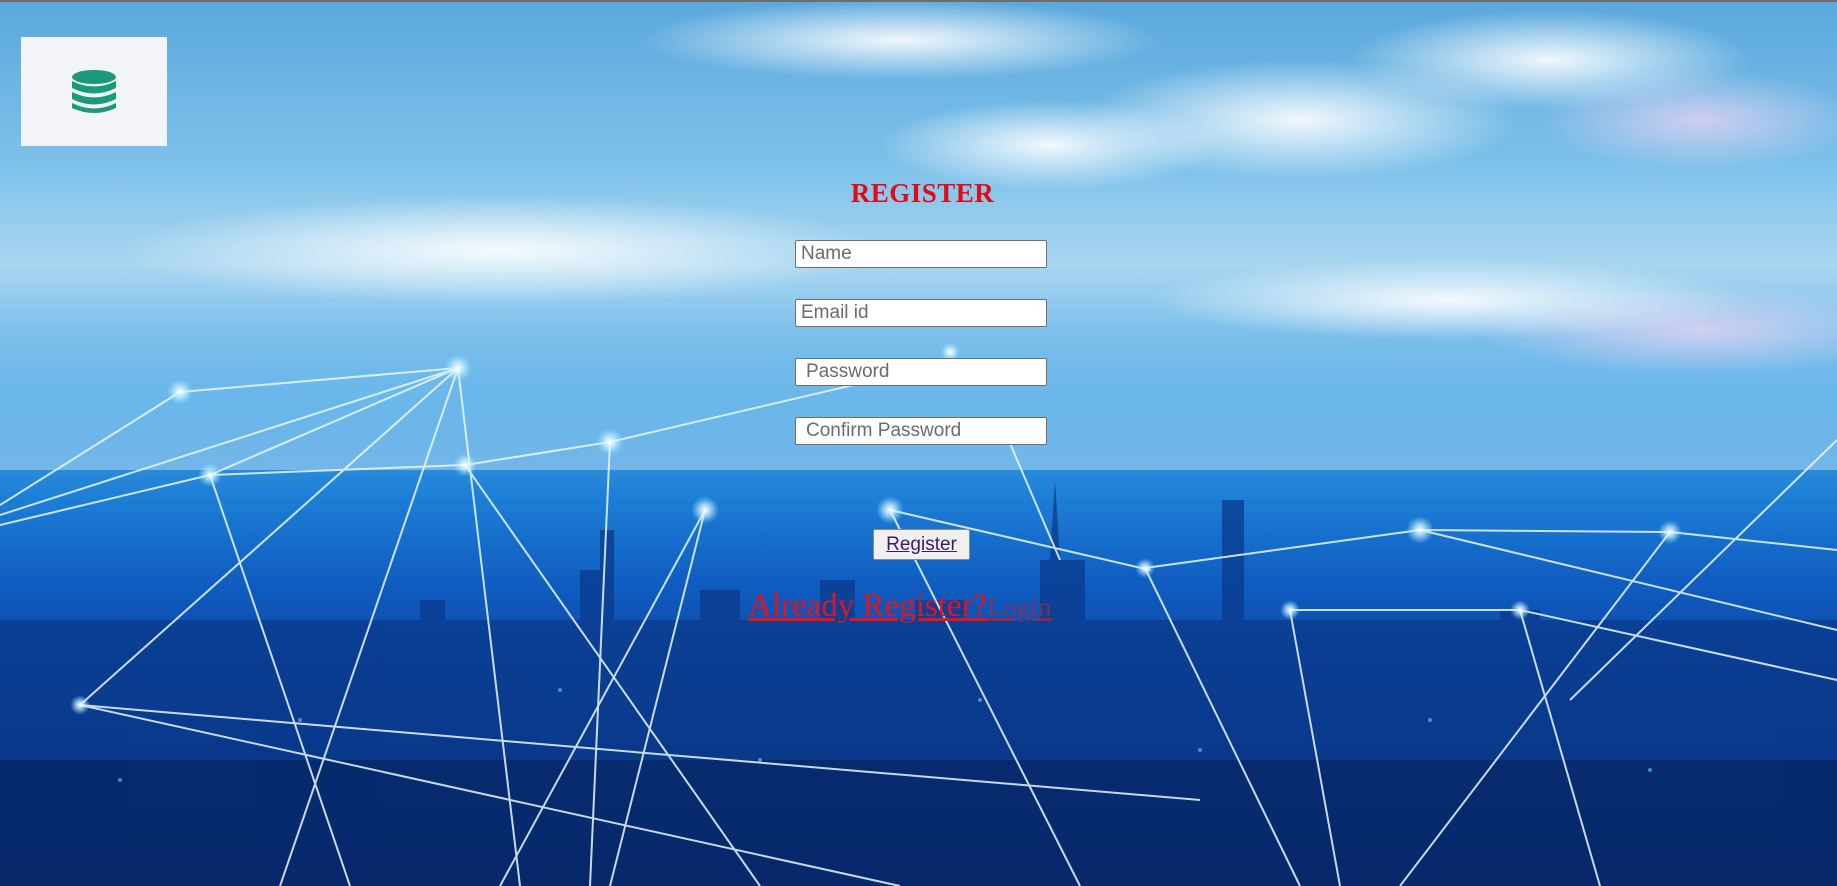  I want to click on register-title: REGISTER, so click(922, 193).